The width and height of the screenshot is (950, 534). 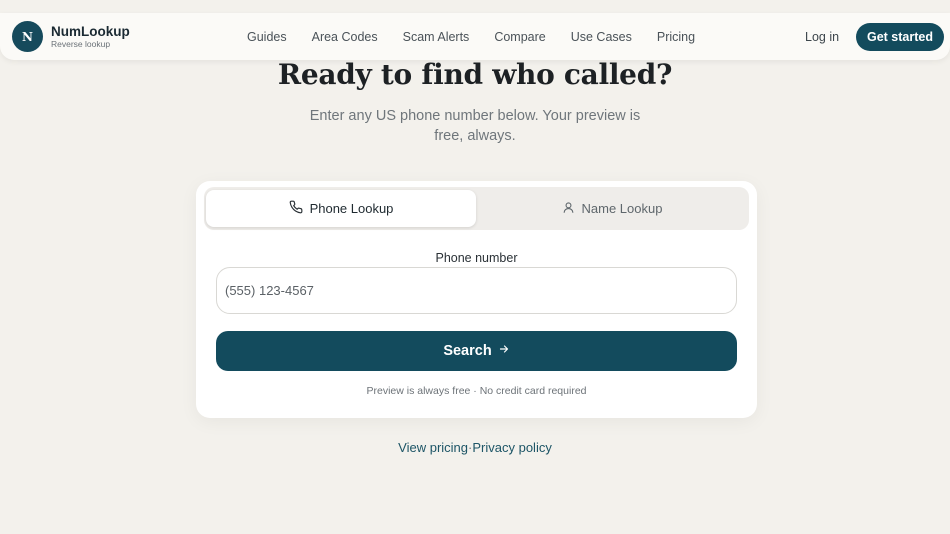 I want to click on nav-item-area-codes: Area Codes, so click(x=345, y=37).